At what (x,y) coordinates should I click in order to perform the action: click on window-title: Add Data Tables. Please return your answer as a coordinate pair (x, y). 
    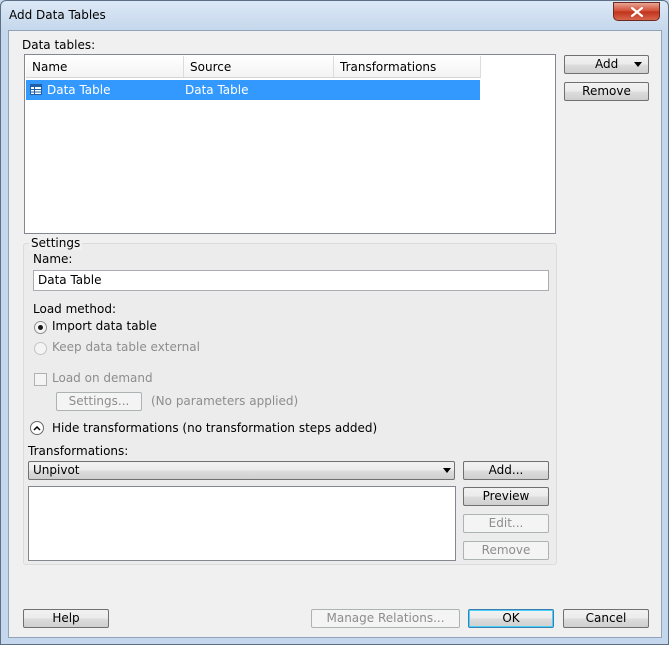
    Looking at the image, I should click on (57, 15).